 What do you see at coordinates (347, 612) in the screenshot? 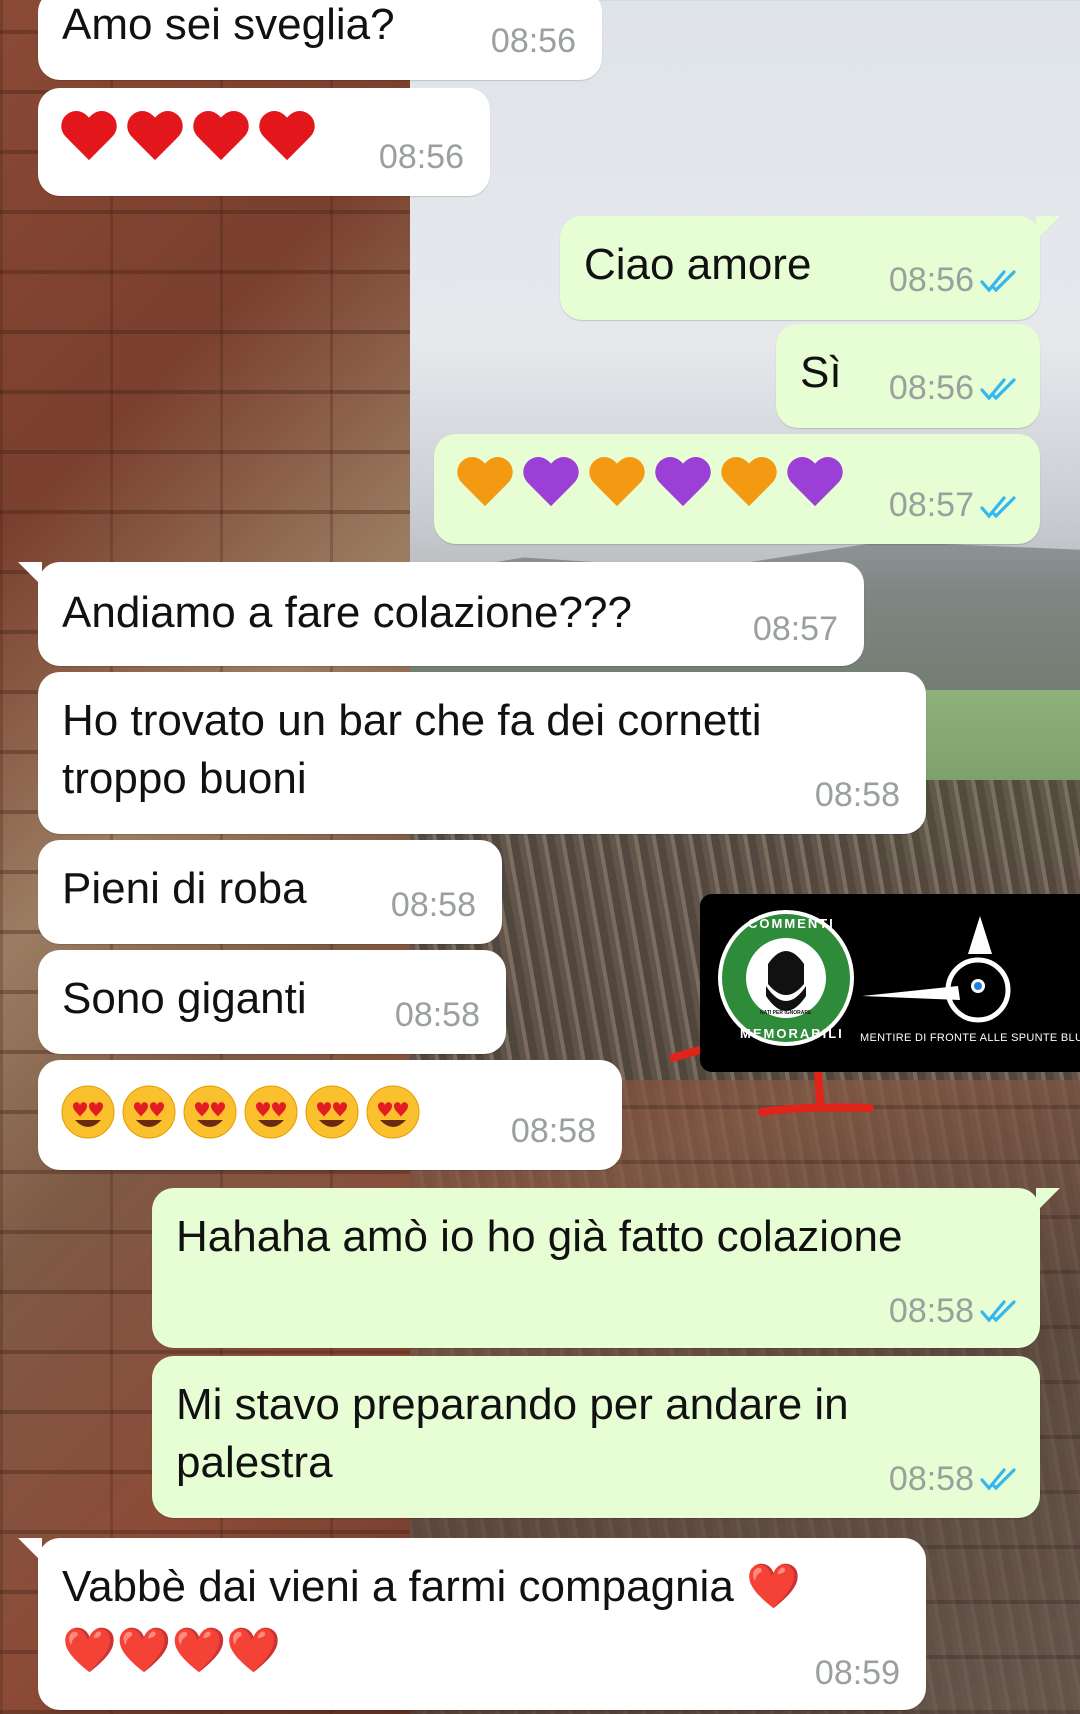
I see `message-text: Andiamo a fare colazione???` at bounding box center [347, 612].